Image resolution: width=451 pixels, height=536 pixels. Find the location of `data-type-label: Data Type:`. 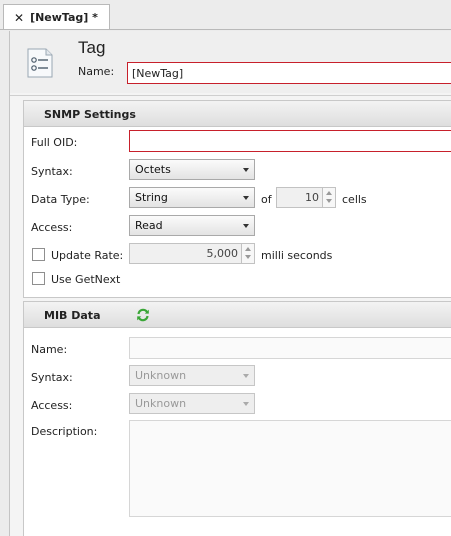

data-type-label: Data Type: is located at coordinates (60, 199).